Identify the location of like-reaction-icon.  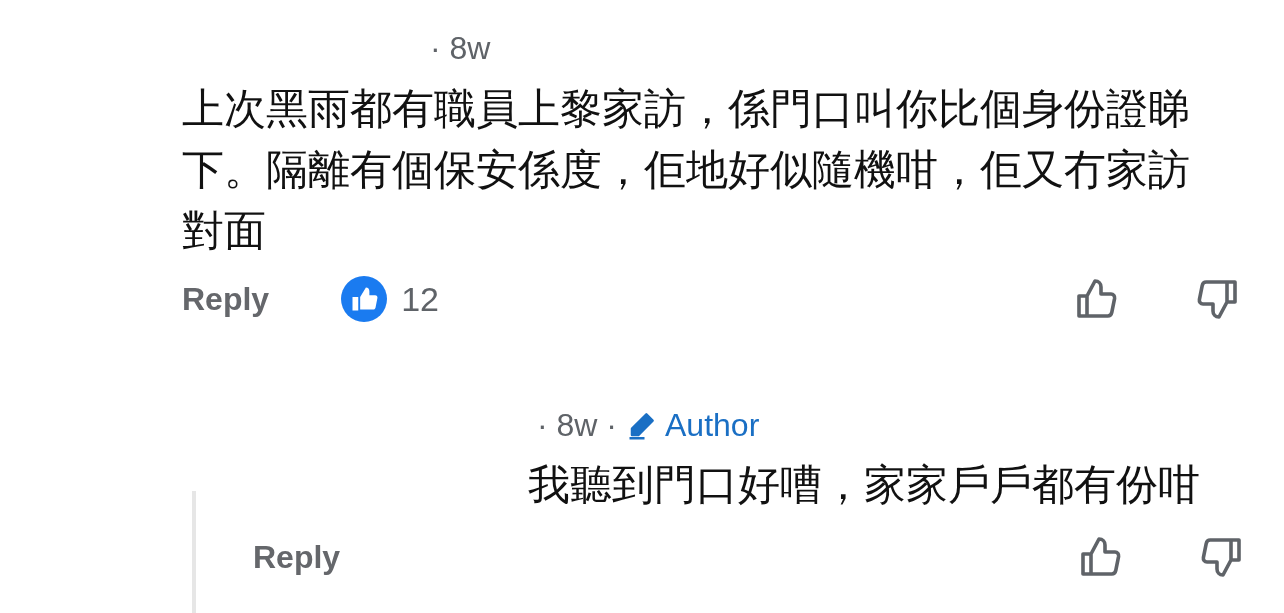
(364, 299).